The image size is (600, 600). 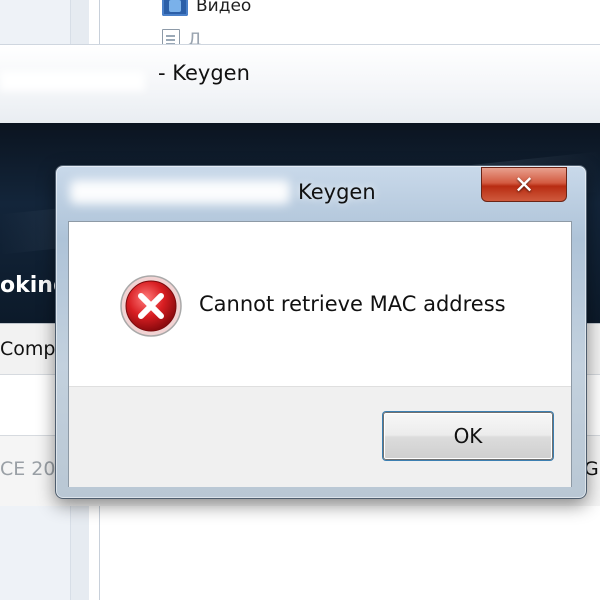 I want to click on dialog-button-area: OK, so click(x=320, y=436).